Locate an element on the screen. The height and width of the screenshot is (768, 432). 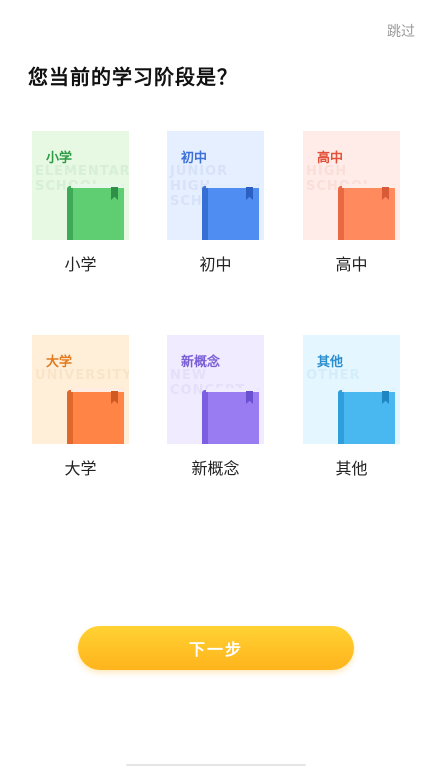
option-card: 新概念 NEW CONCEPT is located at coordinates (215, 389).